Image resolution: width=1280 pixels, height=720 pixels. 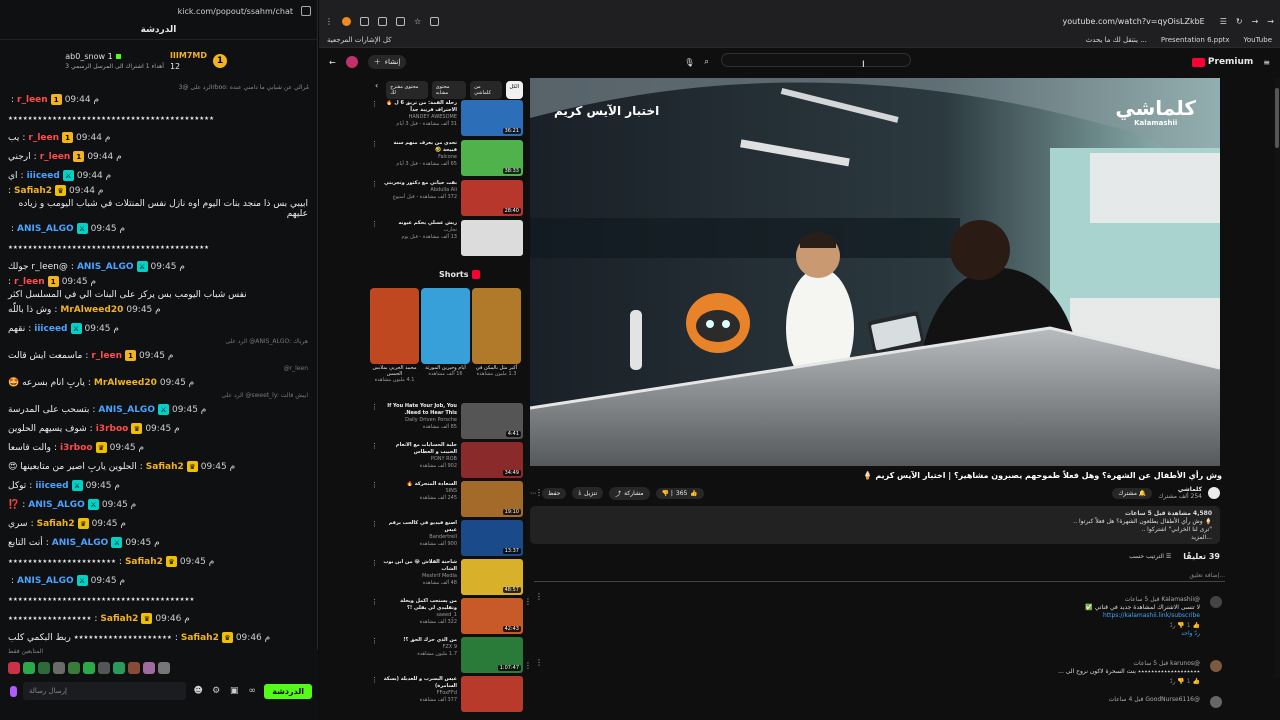 I want to click on chat-message: 09:45 م ⚔ ANIS_ALGO: @r_leen جولك, so click(x=159, y=266).